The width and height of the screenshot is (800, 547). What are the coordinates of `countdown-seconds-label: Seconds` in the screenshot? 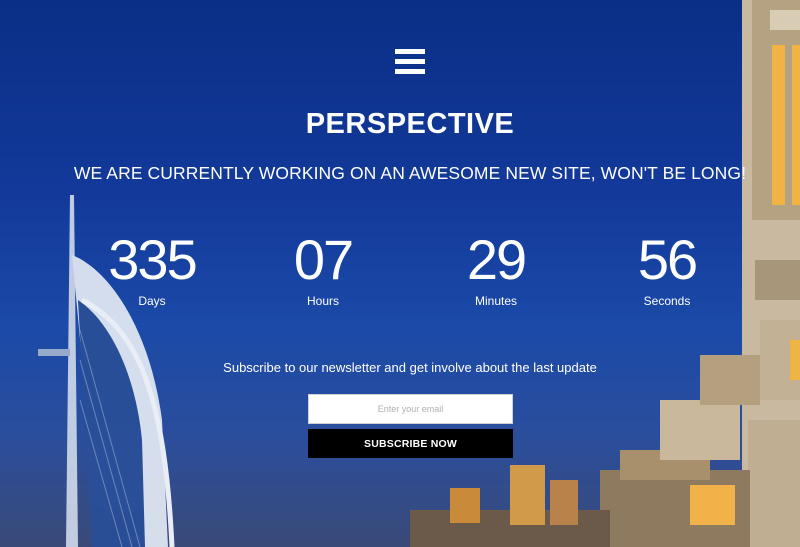 It's located at (667, 301).